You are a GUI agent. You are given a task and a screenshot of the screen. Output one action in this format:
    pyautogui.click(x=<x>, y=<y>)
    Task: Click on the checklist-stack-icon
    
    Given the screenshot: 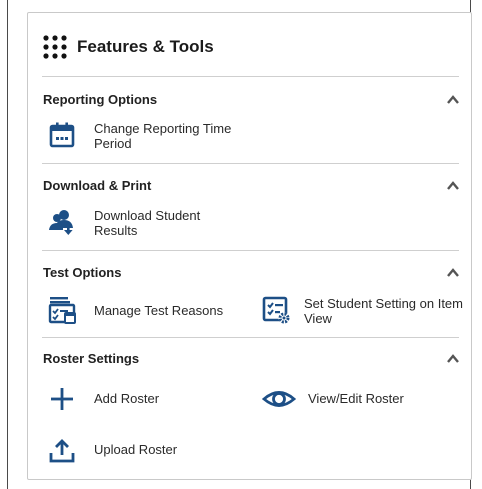 What is the action you would take?
    pyautogui.click(x=62, y=310)
    